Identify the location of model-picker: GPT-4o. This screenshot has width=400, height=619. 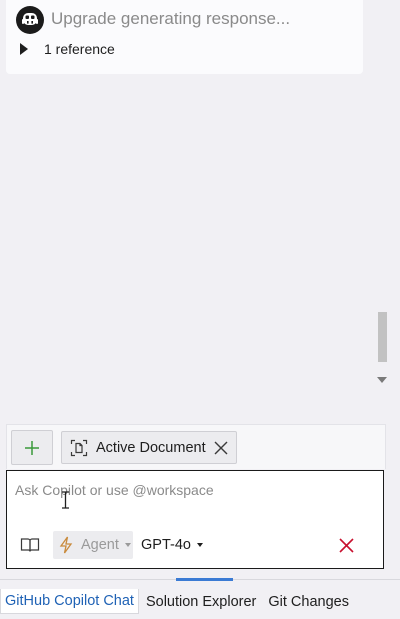
(172, 545).